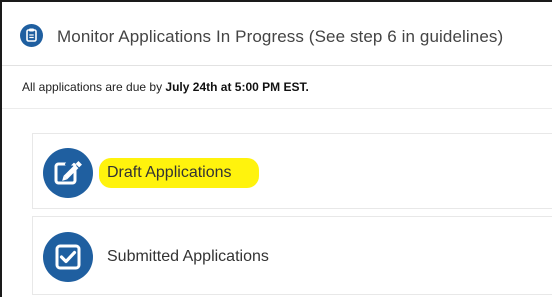  What do you see at coordinates (94, 87) in the screenshot?
I see `due-notice-text: All applications are due by` at bounding box center [94, 87].